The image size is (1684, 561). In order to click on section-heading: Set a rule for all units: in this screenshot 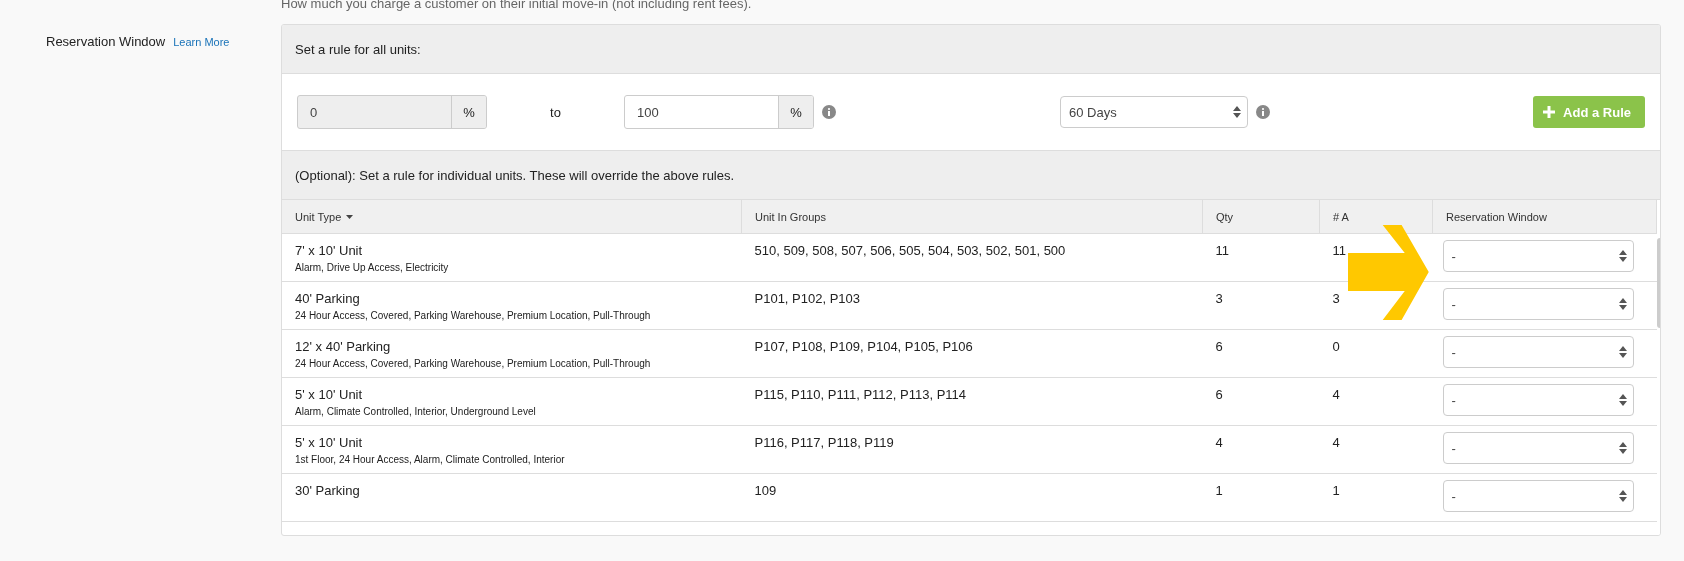, I will do `click(358, 49)`.